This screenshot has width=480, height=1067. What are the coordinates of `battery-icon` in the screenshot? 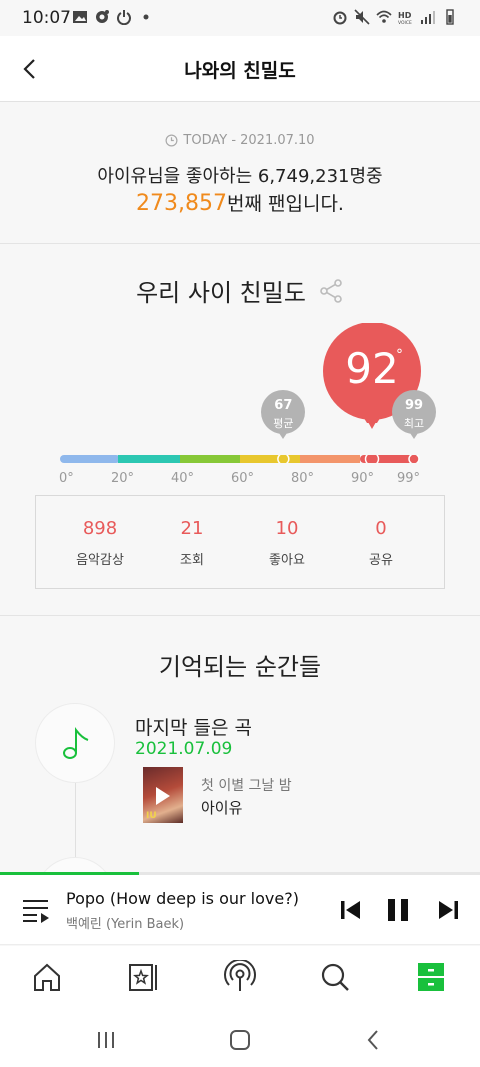 It's located at (450, 17).